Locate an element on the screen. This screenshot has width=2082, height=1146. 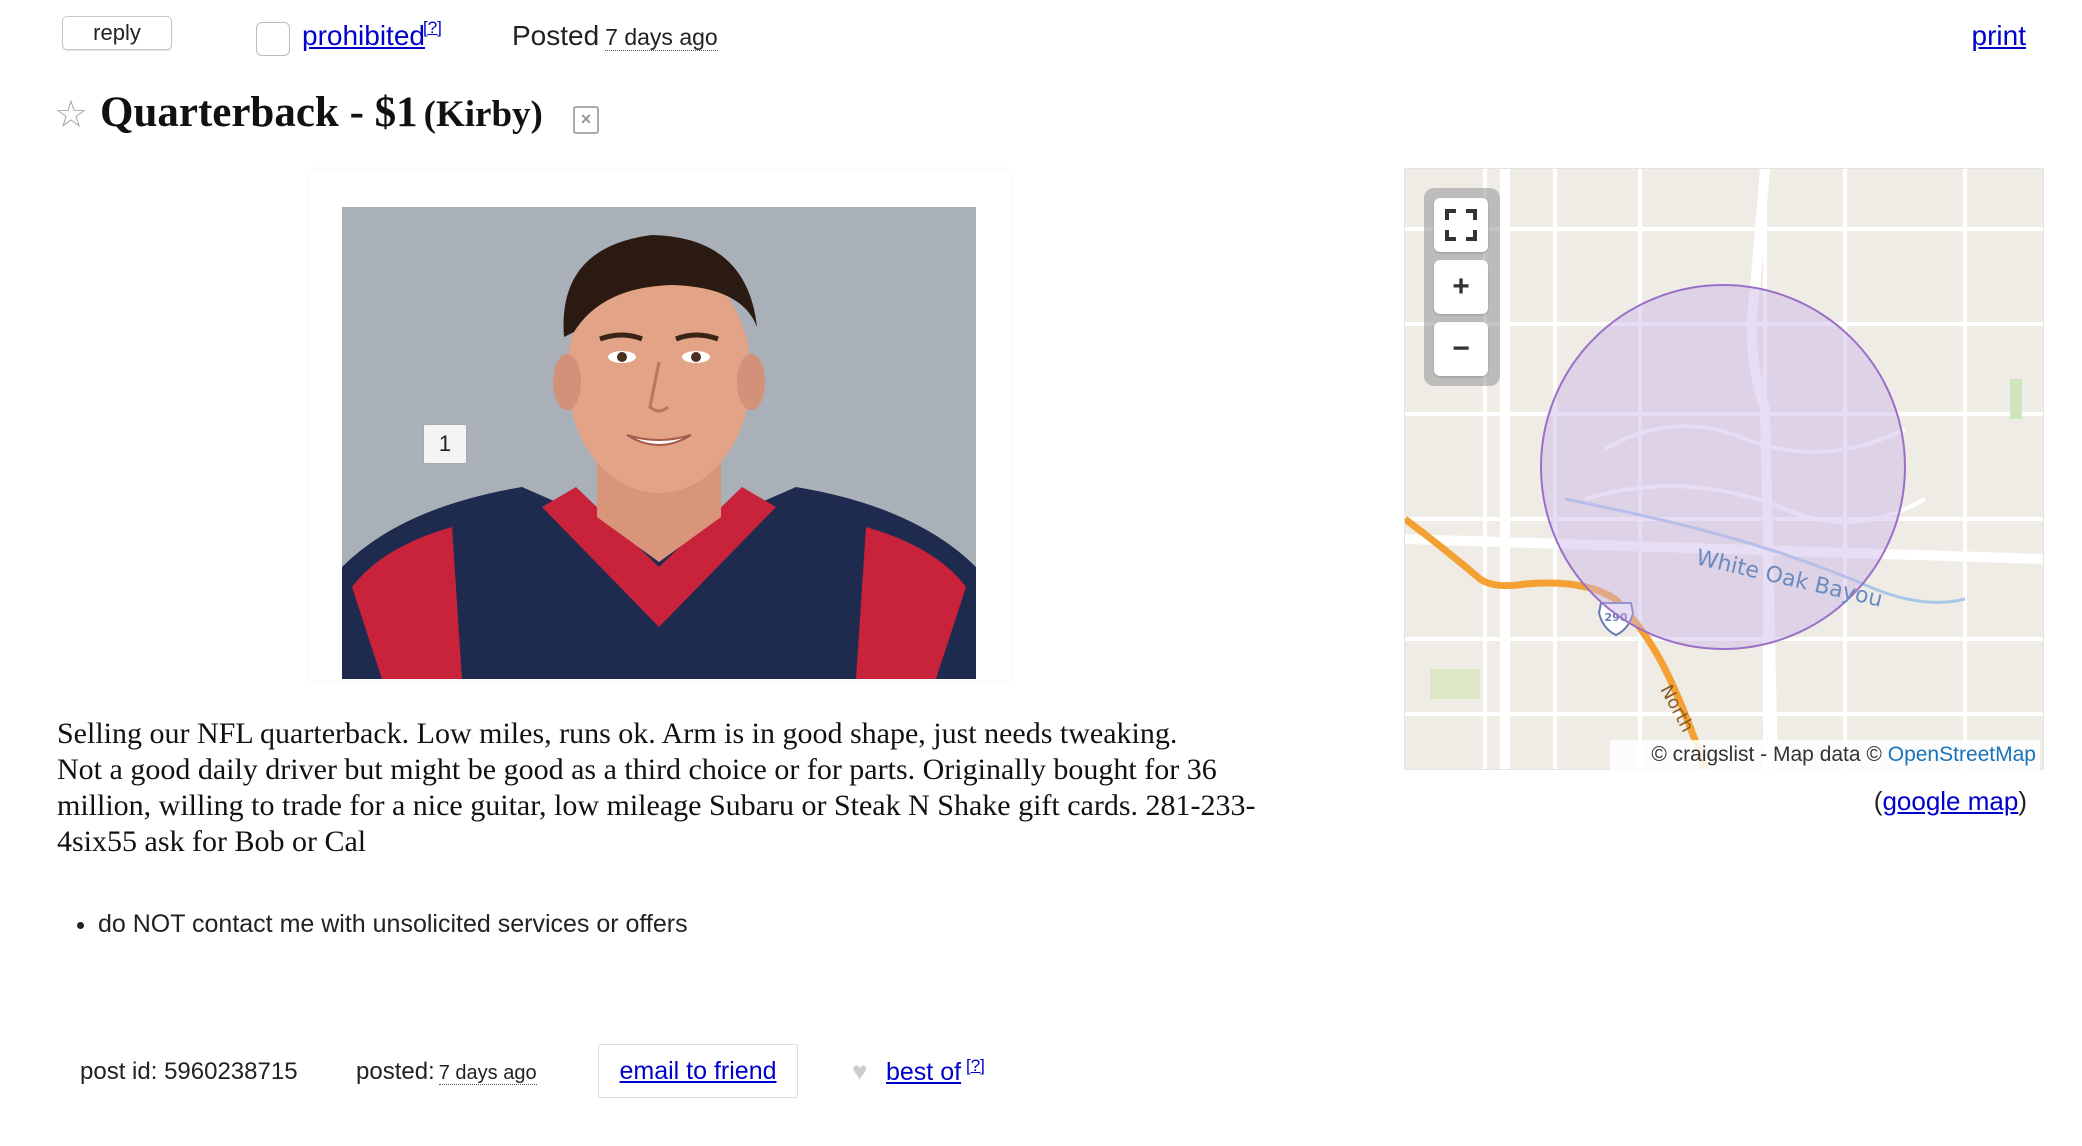
post-id-value: 5960238715 is located at coordinates (231, 1071).